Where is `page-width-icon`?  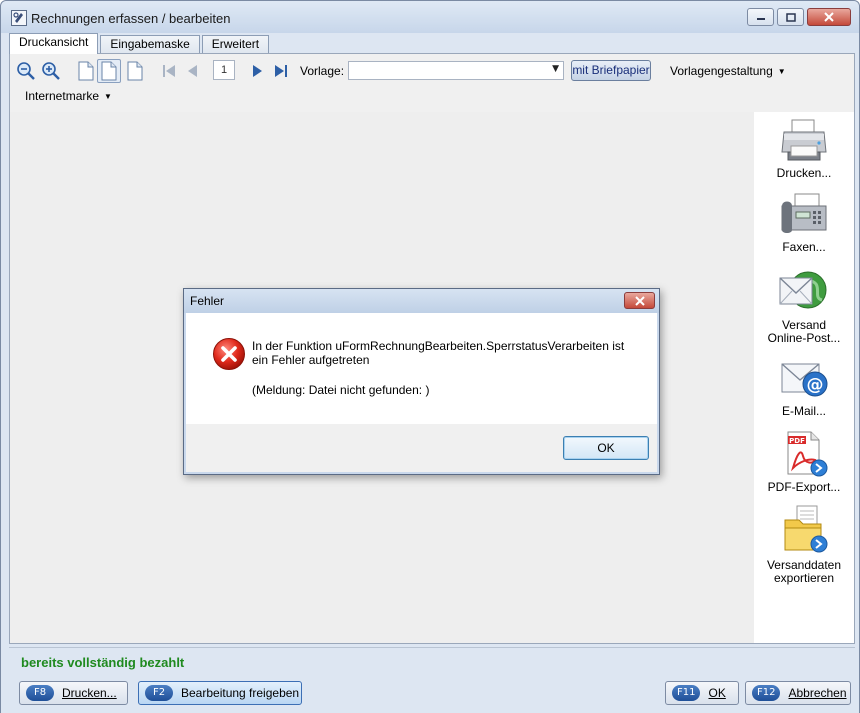 page-width-icon is located at coordinates (109, 71).